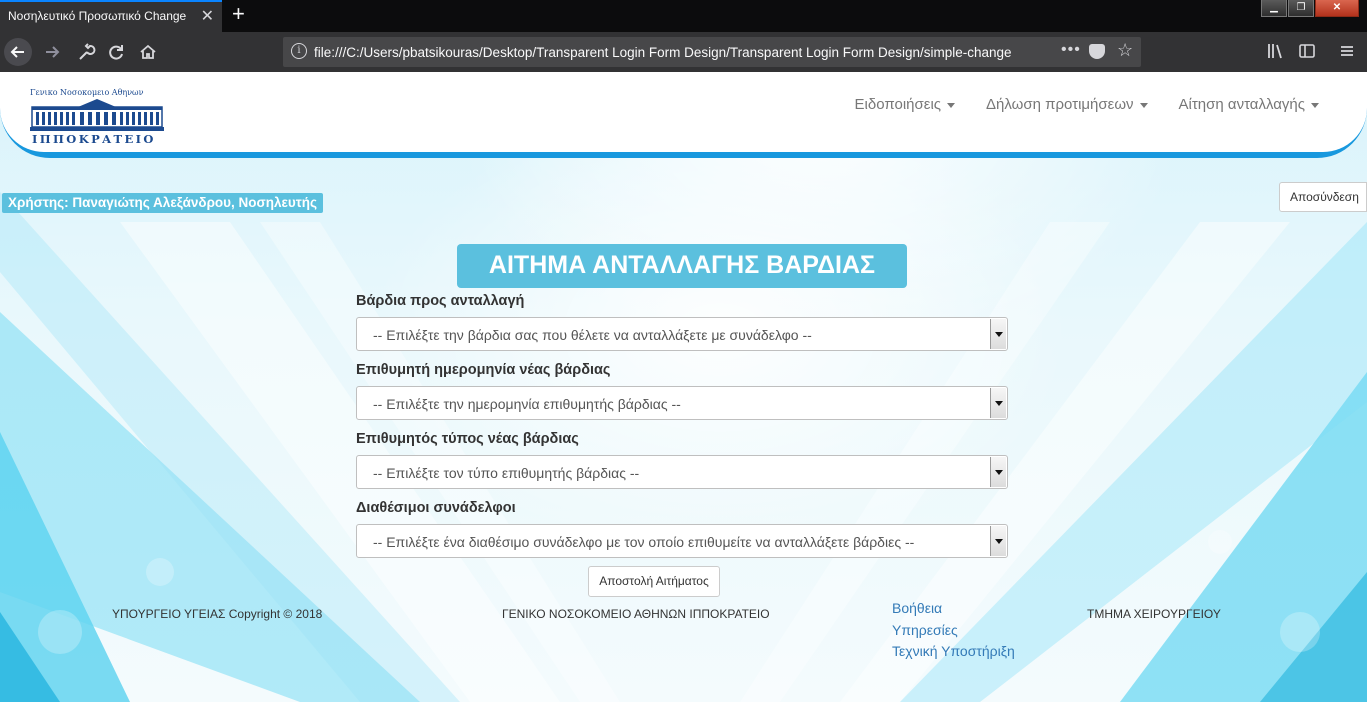  Describe the element at coordinates (1060, 104) in the screenshot. I see `nav-preferences-label: Δήλωση προτιμήσεων` at that location.